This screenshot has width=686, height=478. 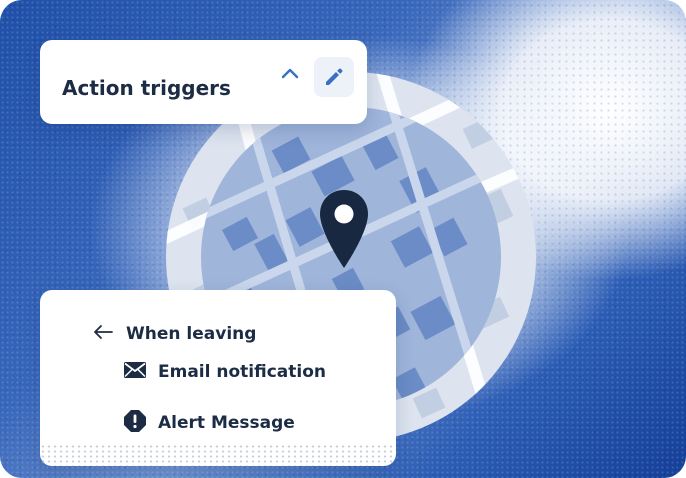 What do you see at coordinates (146, 88) in the screenshot?
I see `action-triggers-title: Action triggers` at bounding box center [146, 88].